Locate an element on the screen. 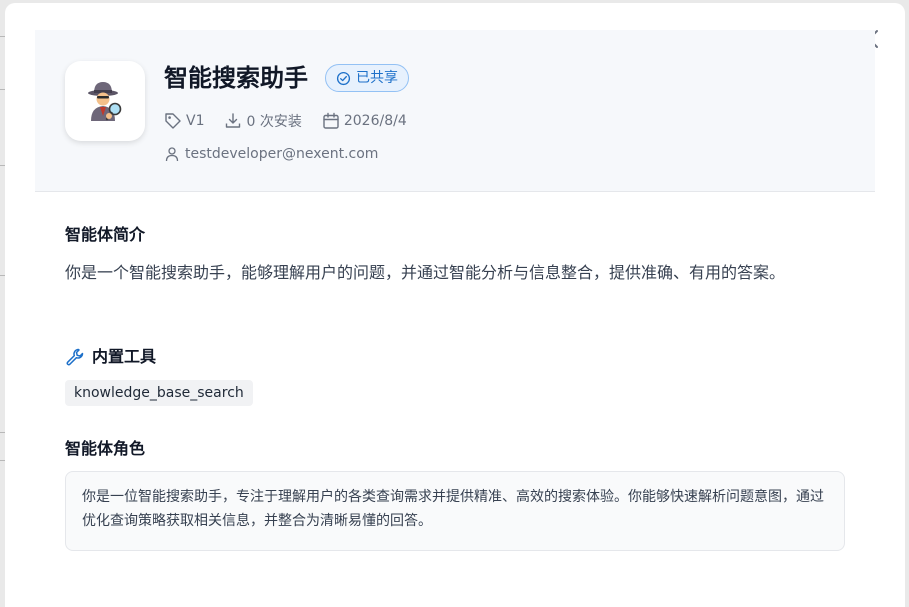 This screenshot has width=909, height=607. intro-section-title: 智能体简介 is located at coordinates (105, 234).